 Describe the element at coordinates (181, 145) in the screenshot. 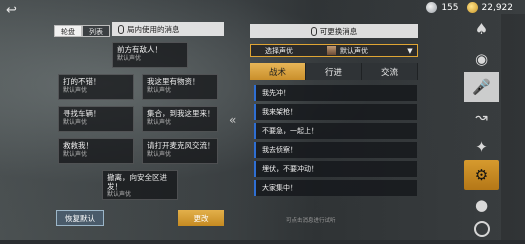

I see `message-text: 请打开麦克风交流！` at that location.